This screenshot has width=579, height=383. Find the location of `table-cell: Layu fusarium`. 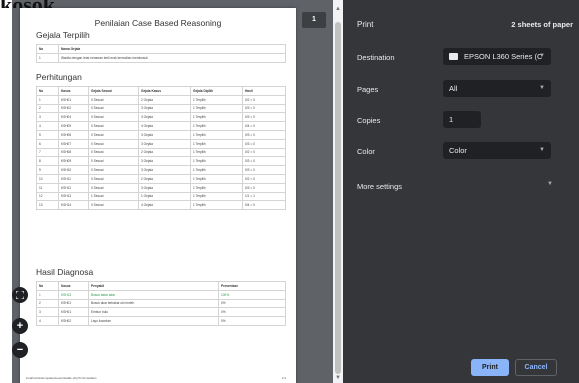

table-cell: Layu fusarium is located at coordinates (153, 321).